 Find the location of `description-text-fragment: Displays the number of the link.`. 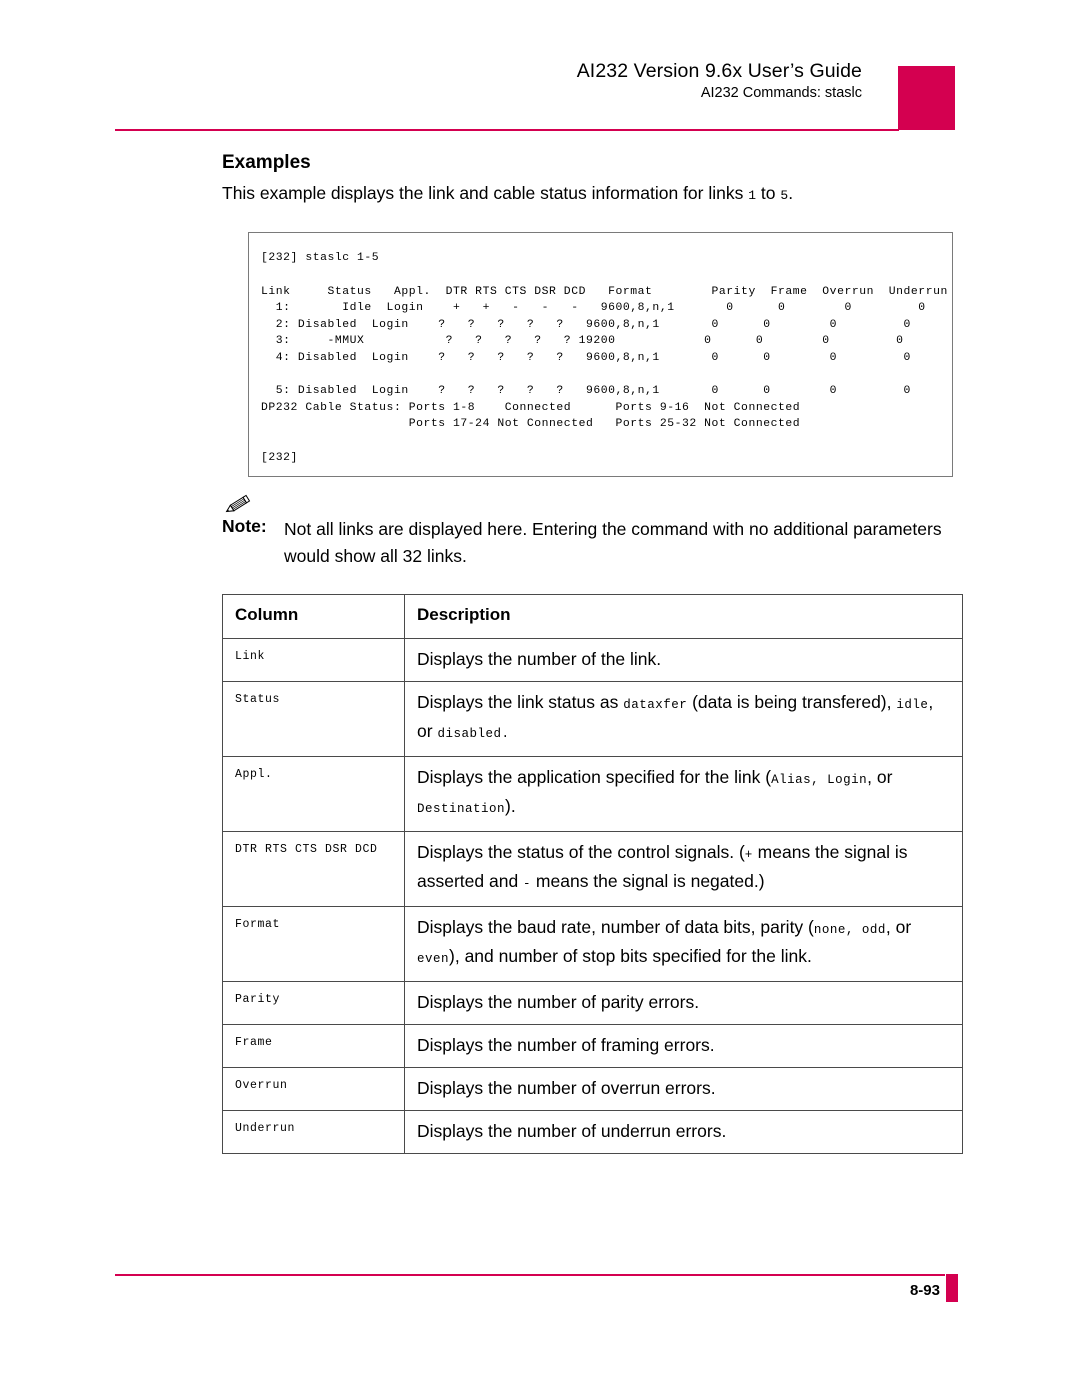

description-text-fragment: Displays the number of the link. is located at coordinates (539, 659).